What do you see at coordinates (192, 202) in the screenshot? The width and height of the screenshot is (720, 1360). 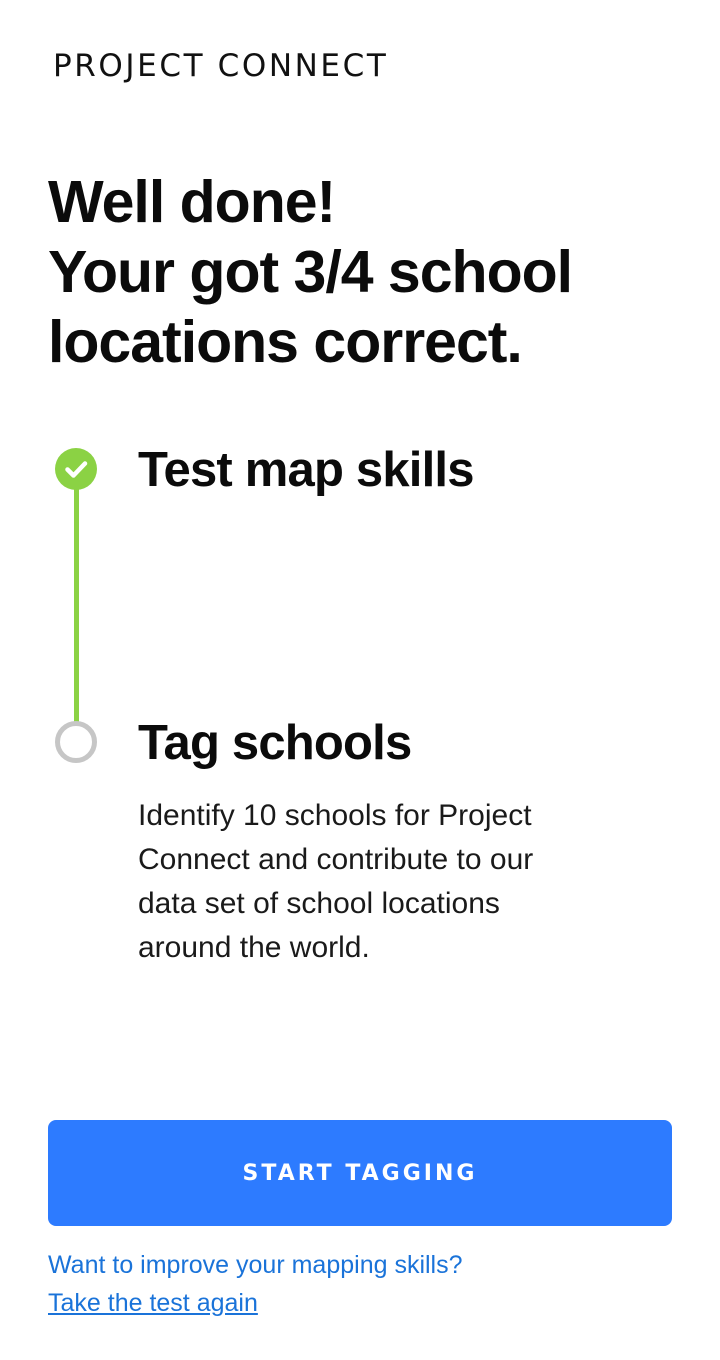 I see `headline-line-1: Well done!` at bounding box center [192, 202].